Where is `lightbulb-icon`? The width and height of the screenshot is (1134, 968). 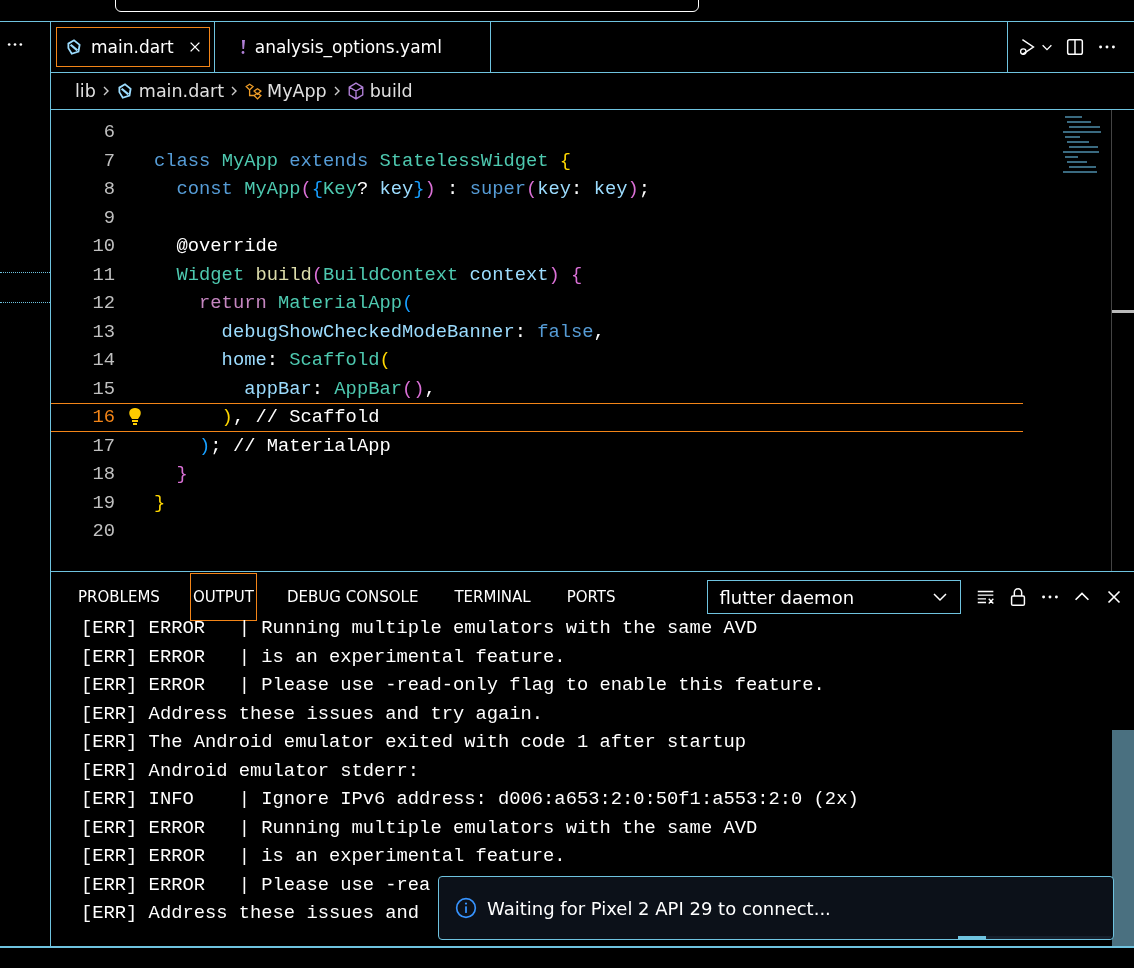 lightbulb-icon is located at coordinates (134, 417).